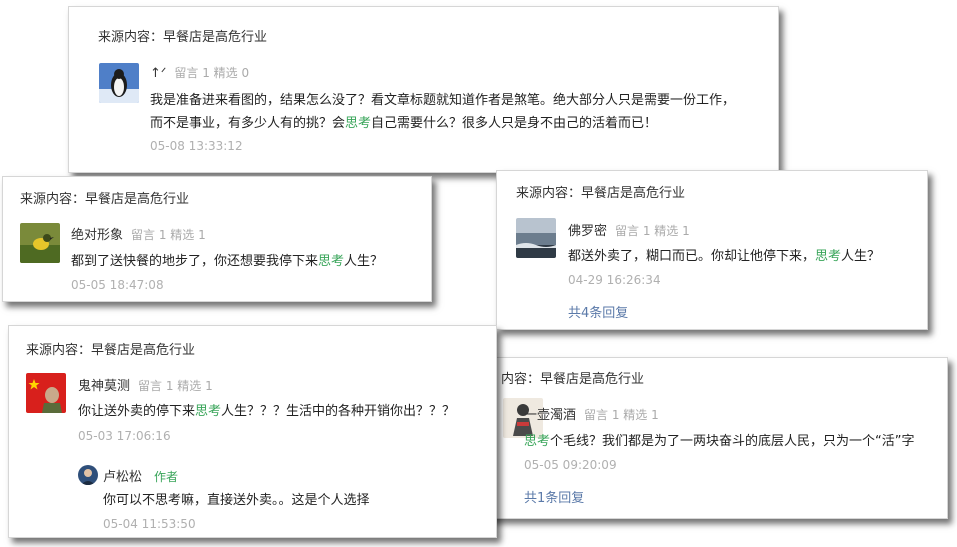 This screenshot has width=957, height=547. I want to click on comment-meta: ↑ᐟ 留言 1 精选 0, so click(199, 72).